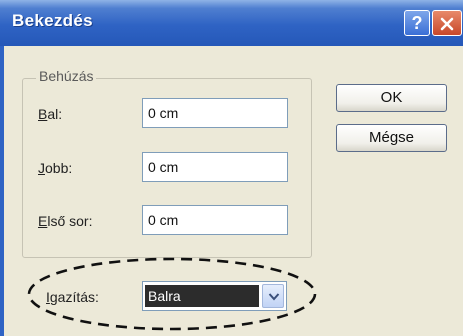 This screenshot has width=463, height=336. What do you see at coordinates (43, 221) in the screenshot?
I see `first-line-mnemonic: E` at bounding box center [43, 221].